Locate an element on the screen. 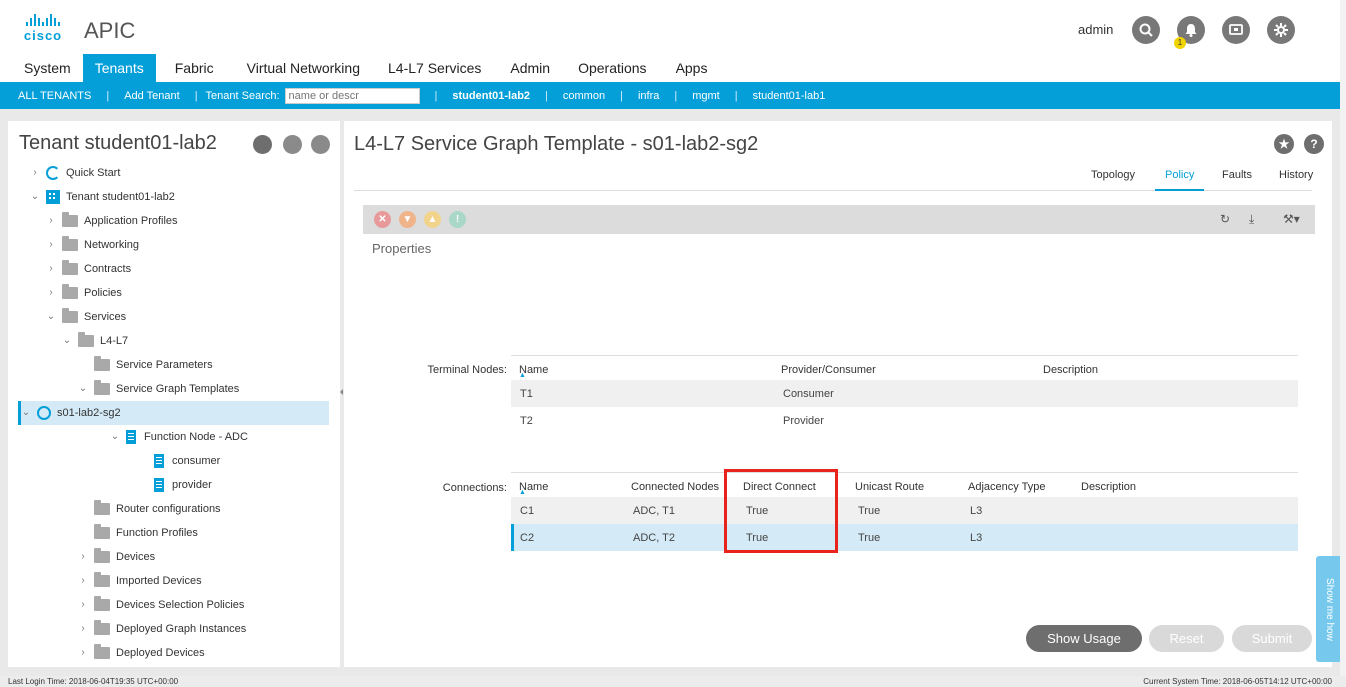 The width and height of the screenshot is (1346, 687). submit-button: Submit is located at coordinates (1272, 638).